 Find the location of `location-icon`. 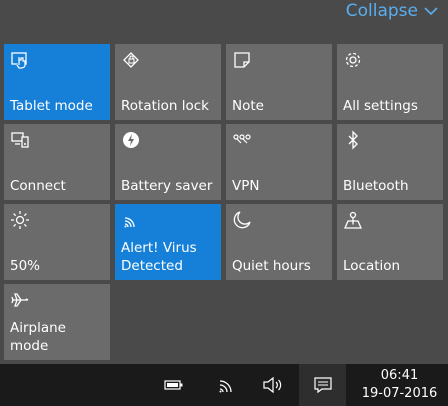

location-icon is located at coordinates (353, 220).